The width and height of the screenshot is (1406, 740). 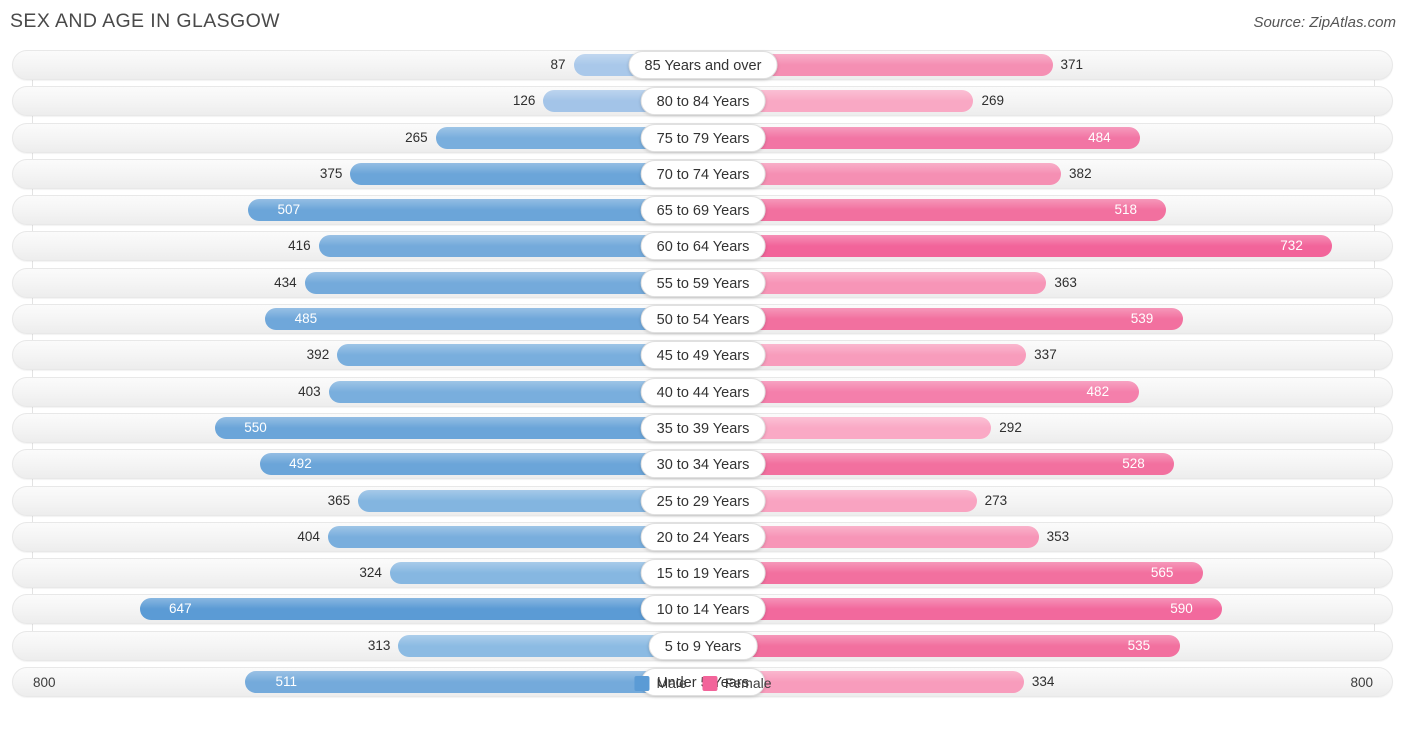 What do you see at coordinates (309, 391) in the screenshot?
I see `male-value-label: 403` at bounding box center [309, 391].